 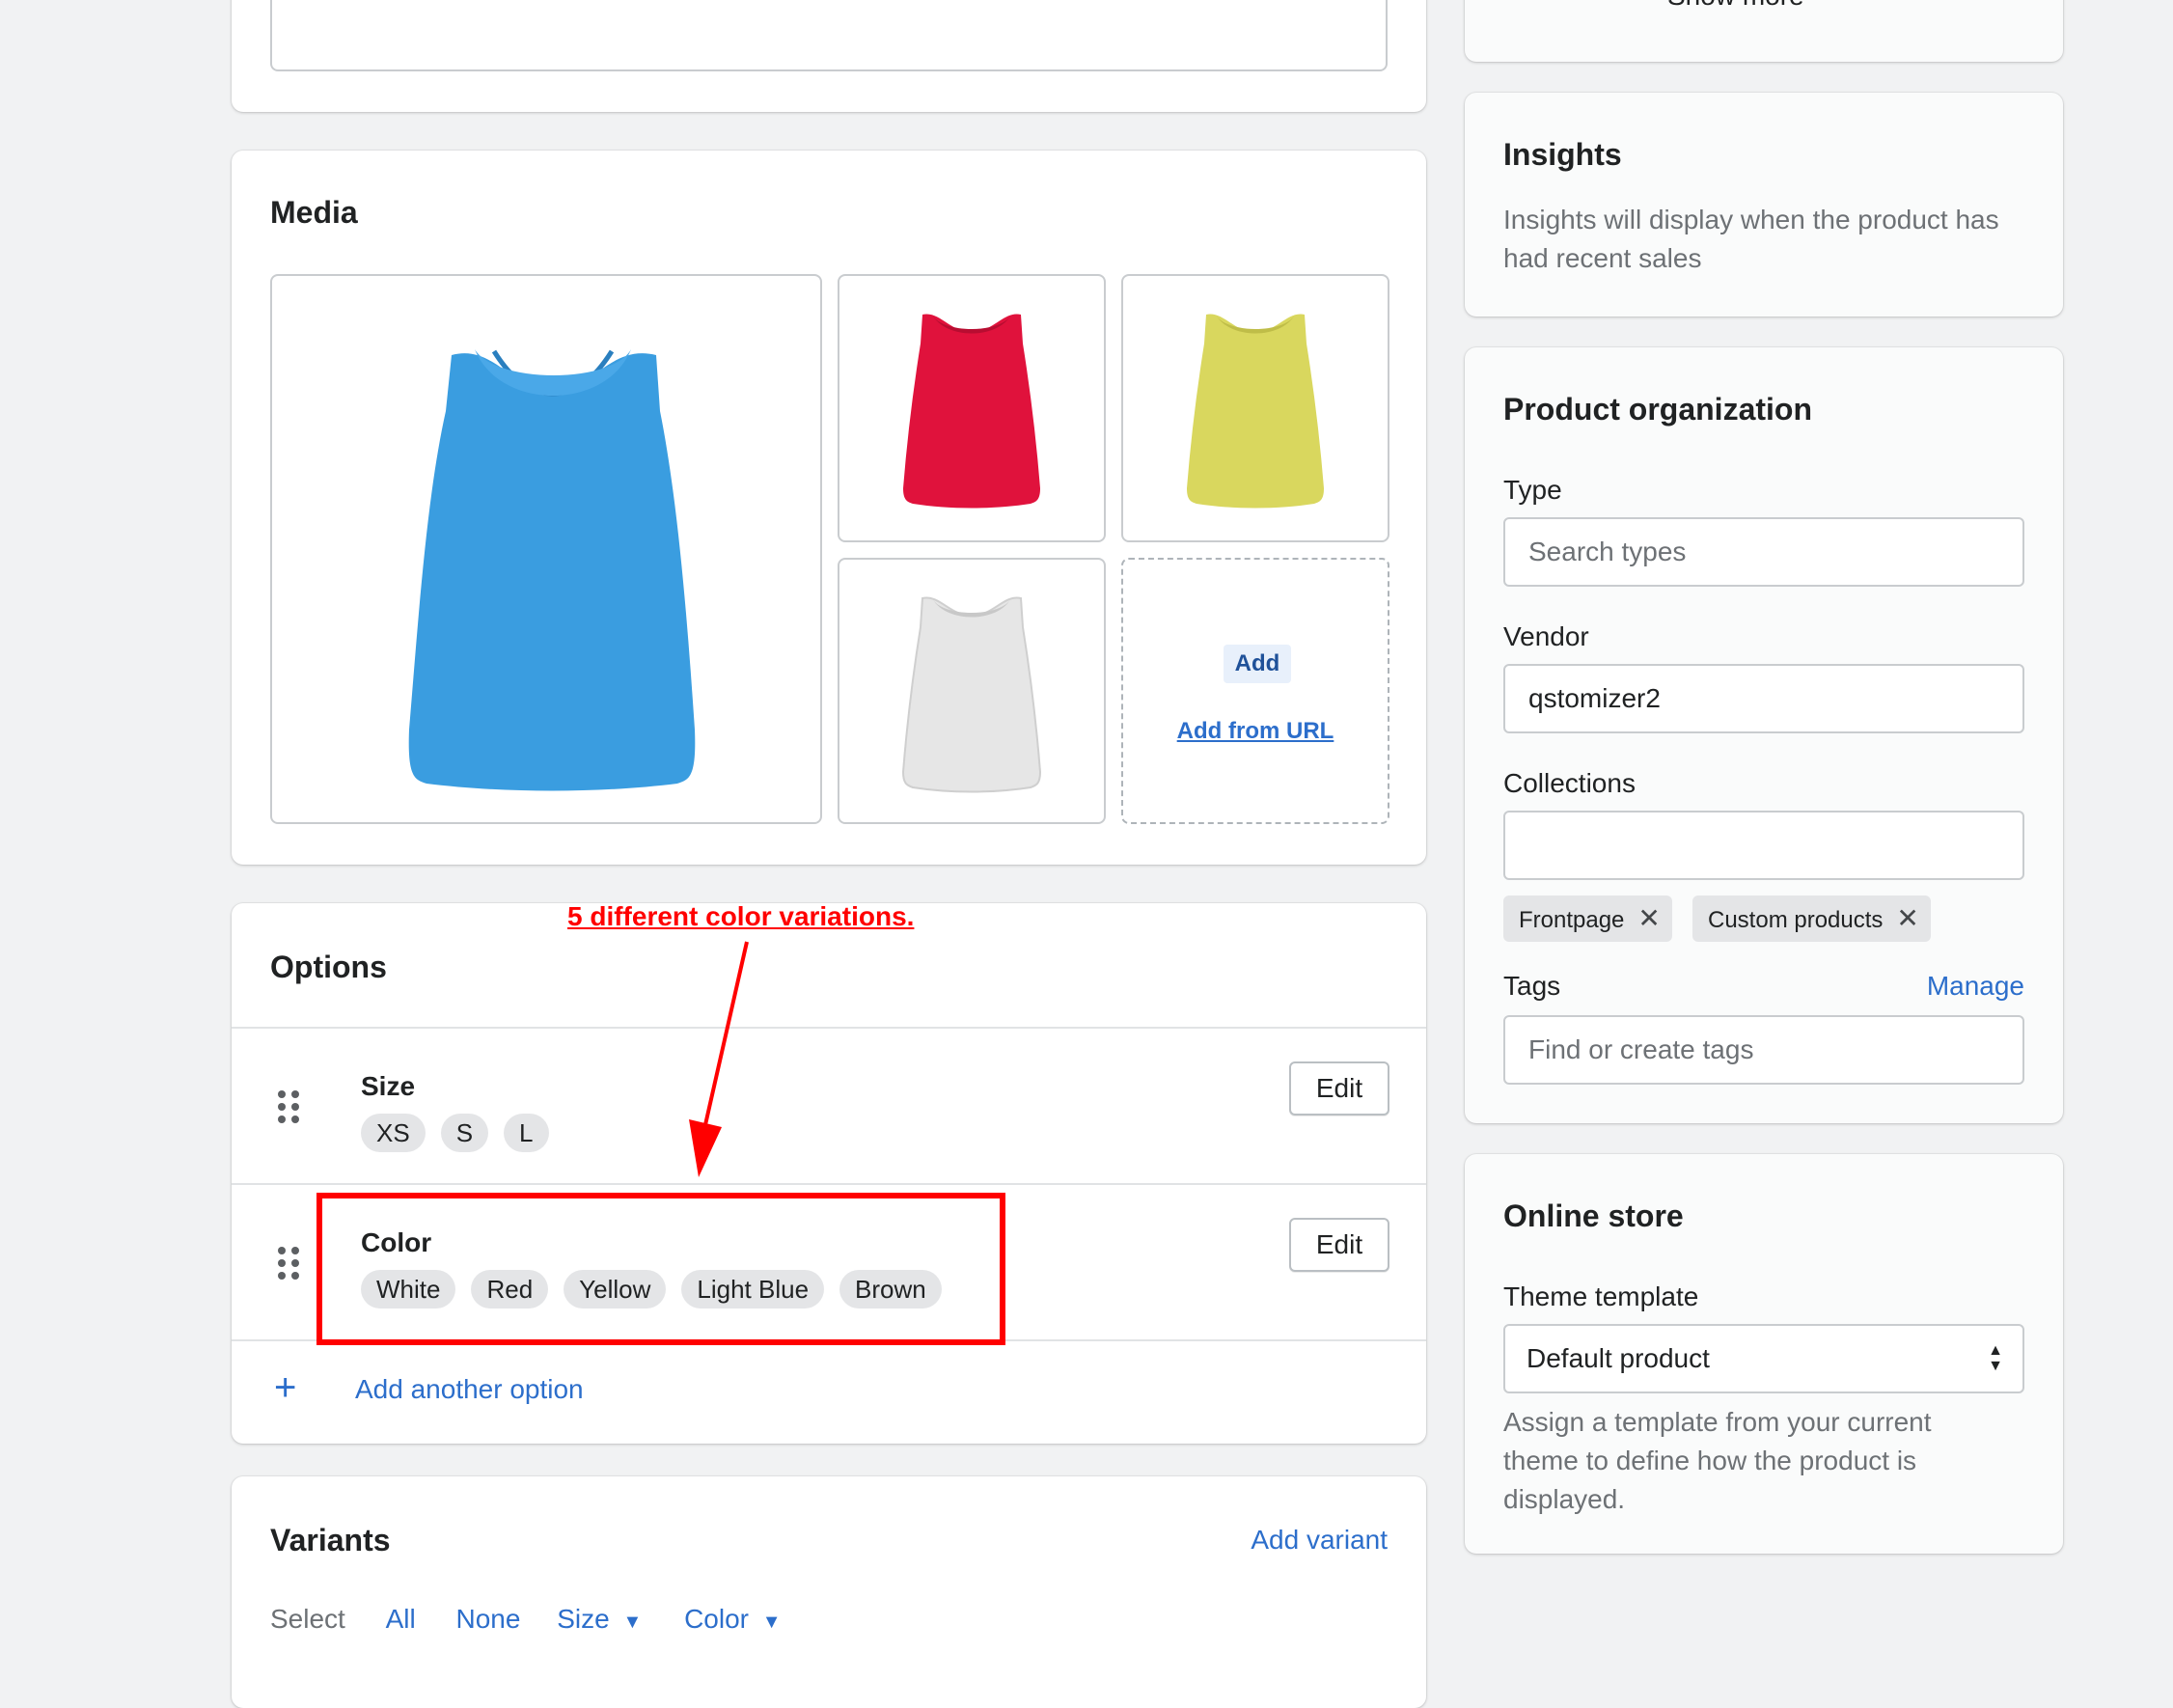 I want to click on online-store-title: Online store, so click(x=1593, y=1215).